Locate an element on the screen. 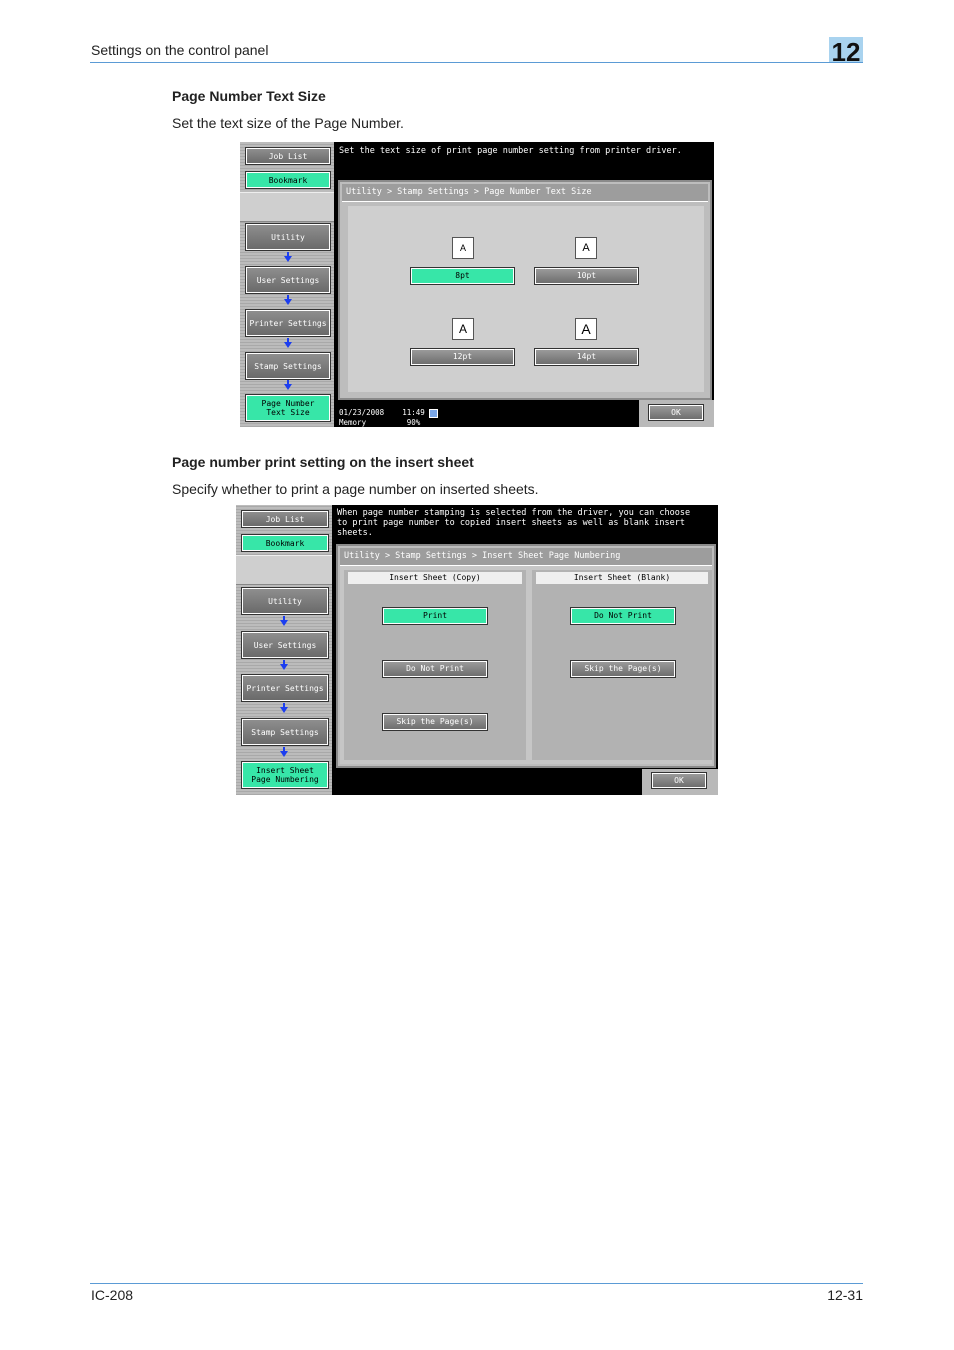  network-icon is located at coordinates (434, 413).